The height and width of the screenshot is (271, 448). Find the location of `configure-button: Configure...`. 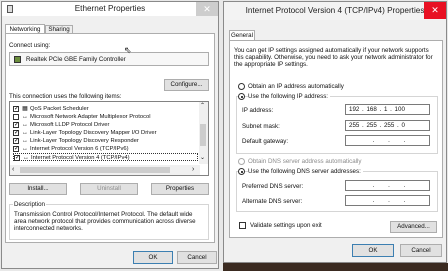

configure-button: Configure... is located at coordinates (186, 85).